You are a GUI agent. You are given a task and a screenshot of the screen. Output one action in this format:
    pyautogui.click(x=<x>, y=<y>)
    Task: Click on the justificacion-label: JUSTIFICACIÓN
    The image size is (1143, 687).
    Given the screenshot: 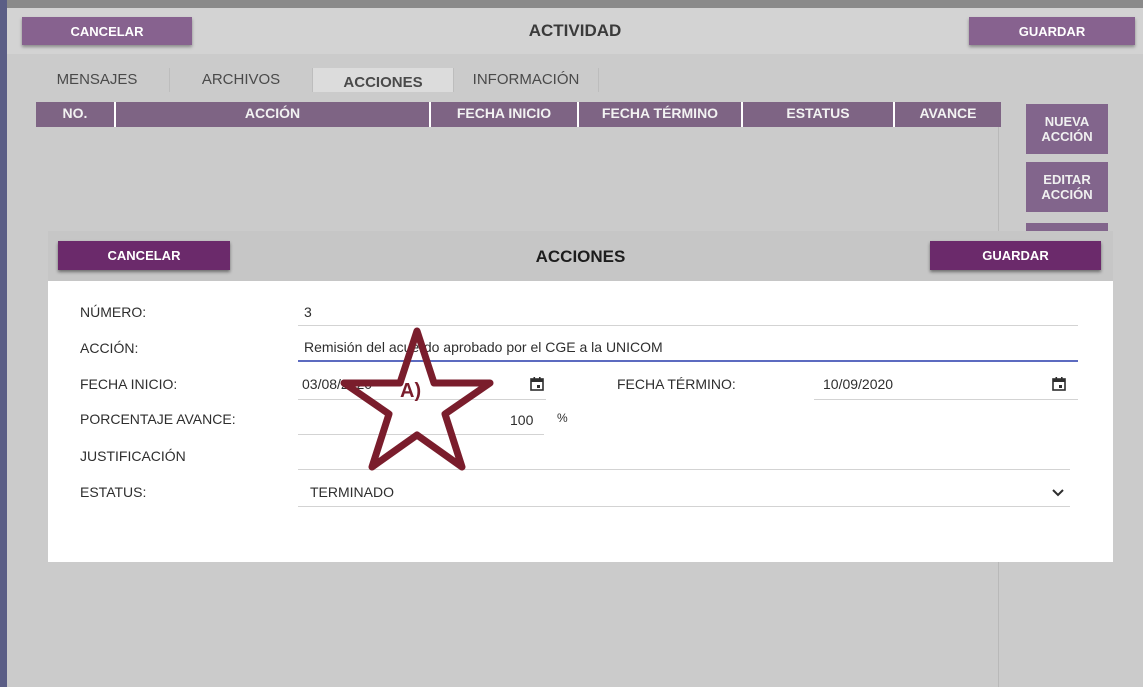 What is the action you would take?
    pyautogui.click(x=133, y=456)
    